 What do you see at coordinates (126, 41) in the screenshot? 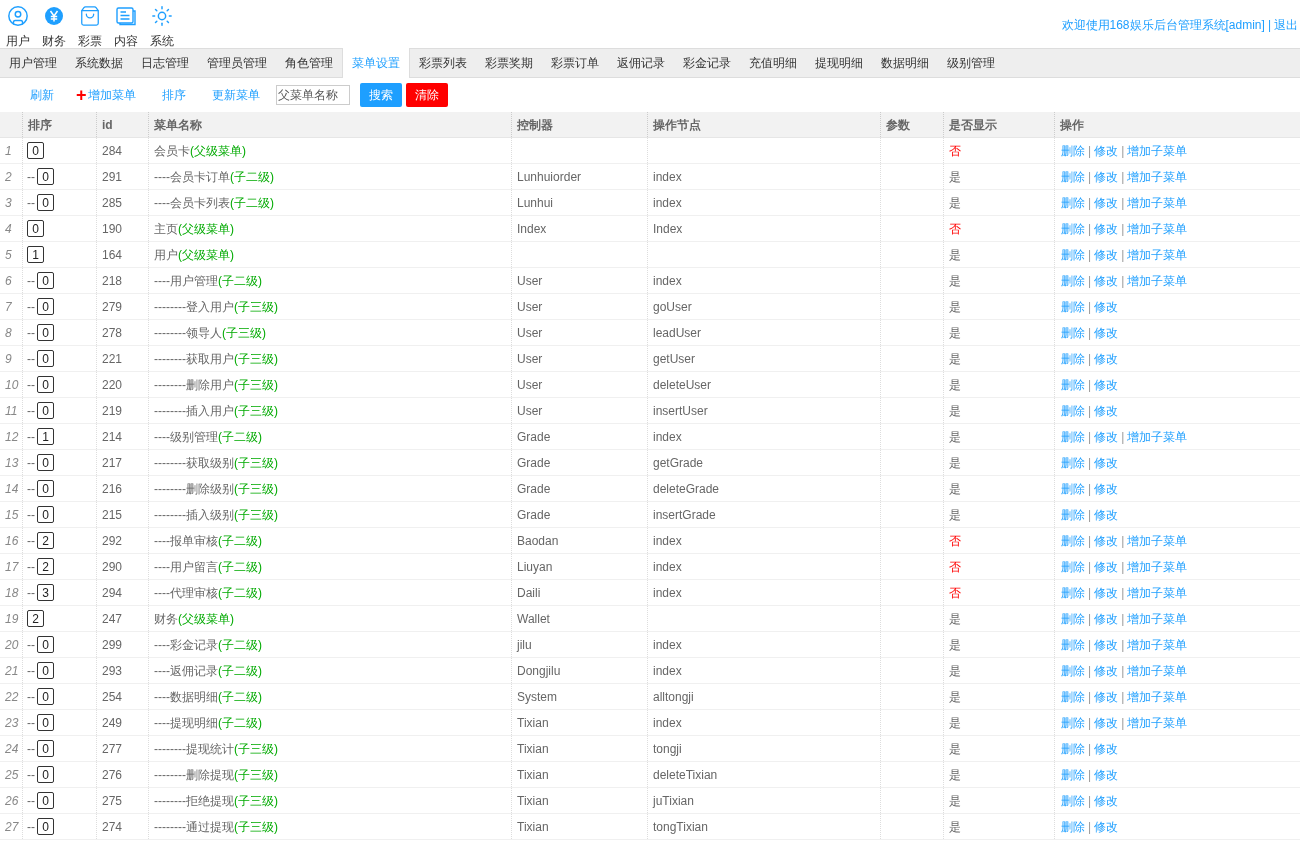
I see `nav-label: 内容` at bounding box center [126, 41].